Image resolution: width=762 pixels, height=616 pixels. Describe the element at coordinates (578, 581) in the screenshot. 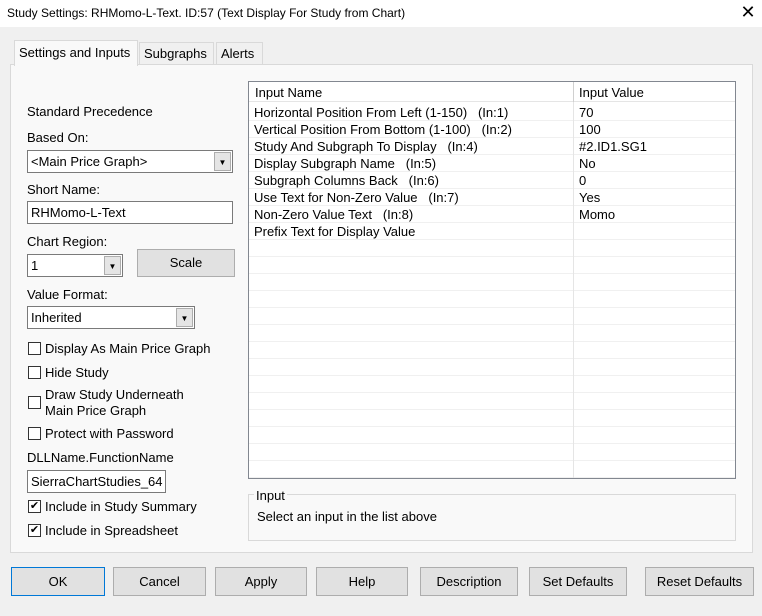

I see `set-defaults-button: Set Defaults` at that location.